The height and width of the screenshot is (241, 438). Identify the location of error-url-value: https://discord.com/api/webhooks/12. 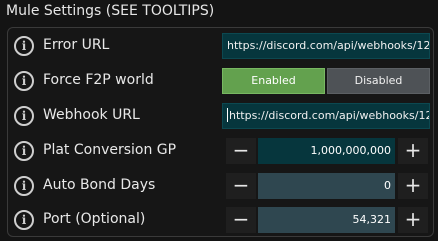
(328, 45).